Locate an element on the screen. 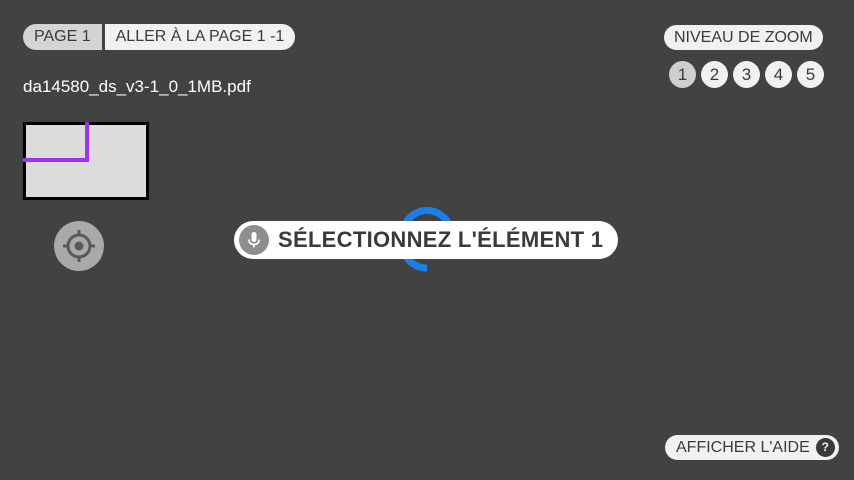 The image size is (854, 480). viewport-indicator-vertical is located at coordinates (87, 142).